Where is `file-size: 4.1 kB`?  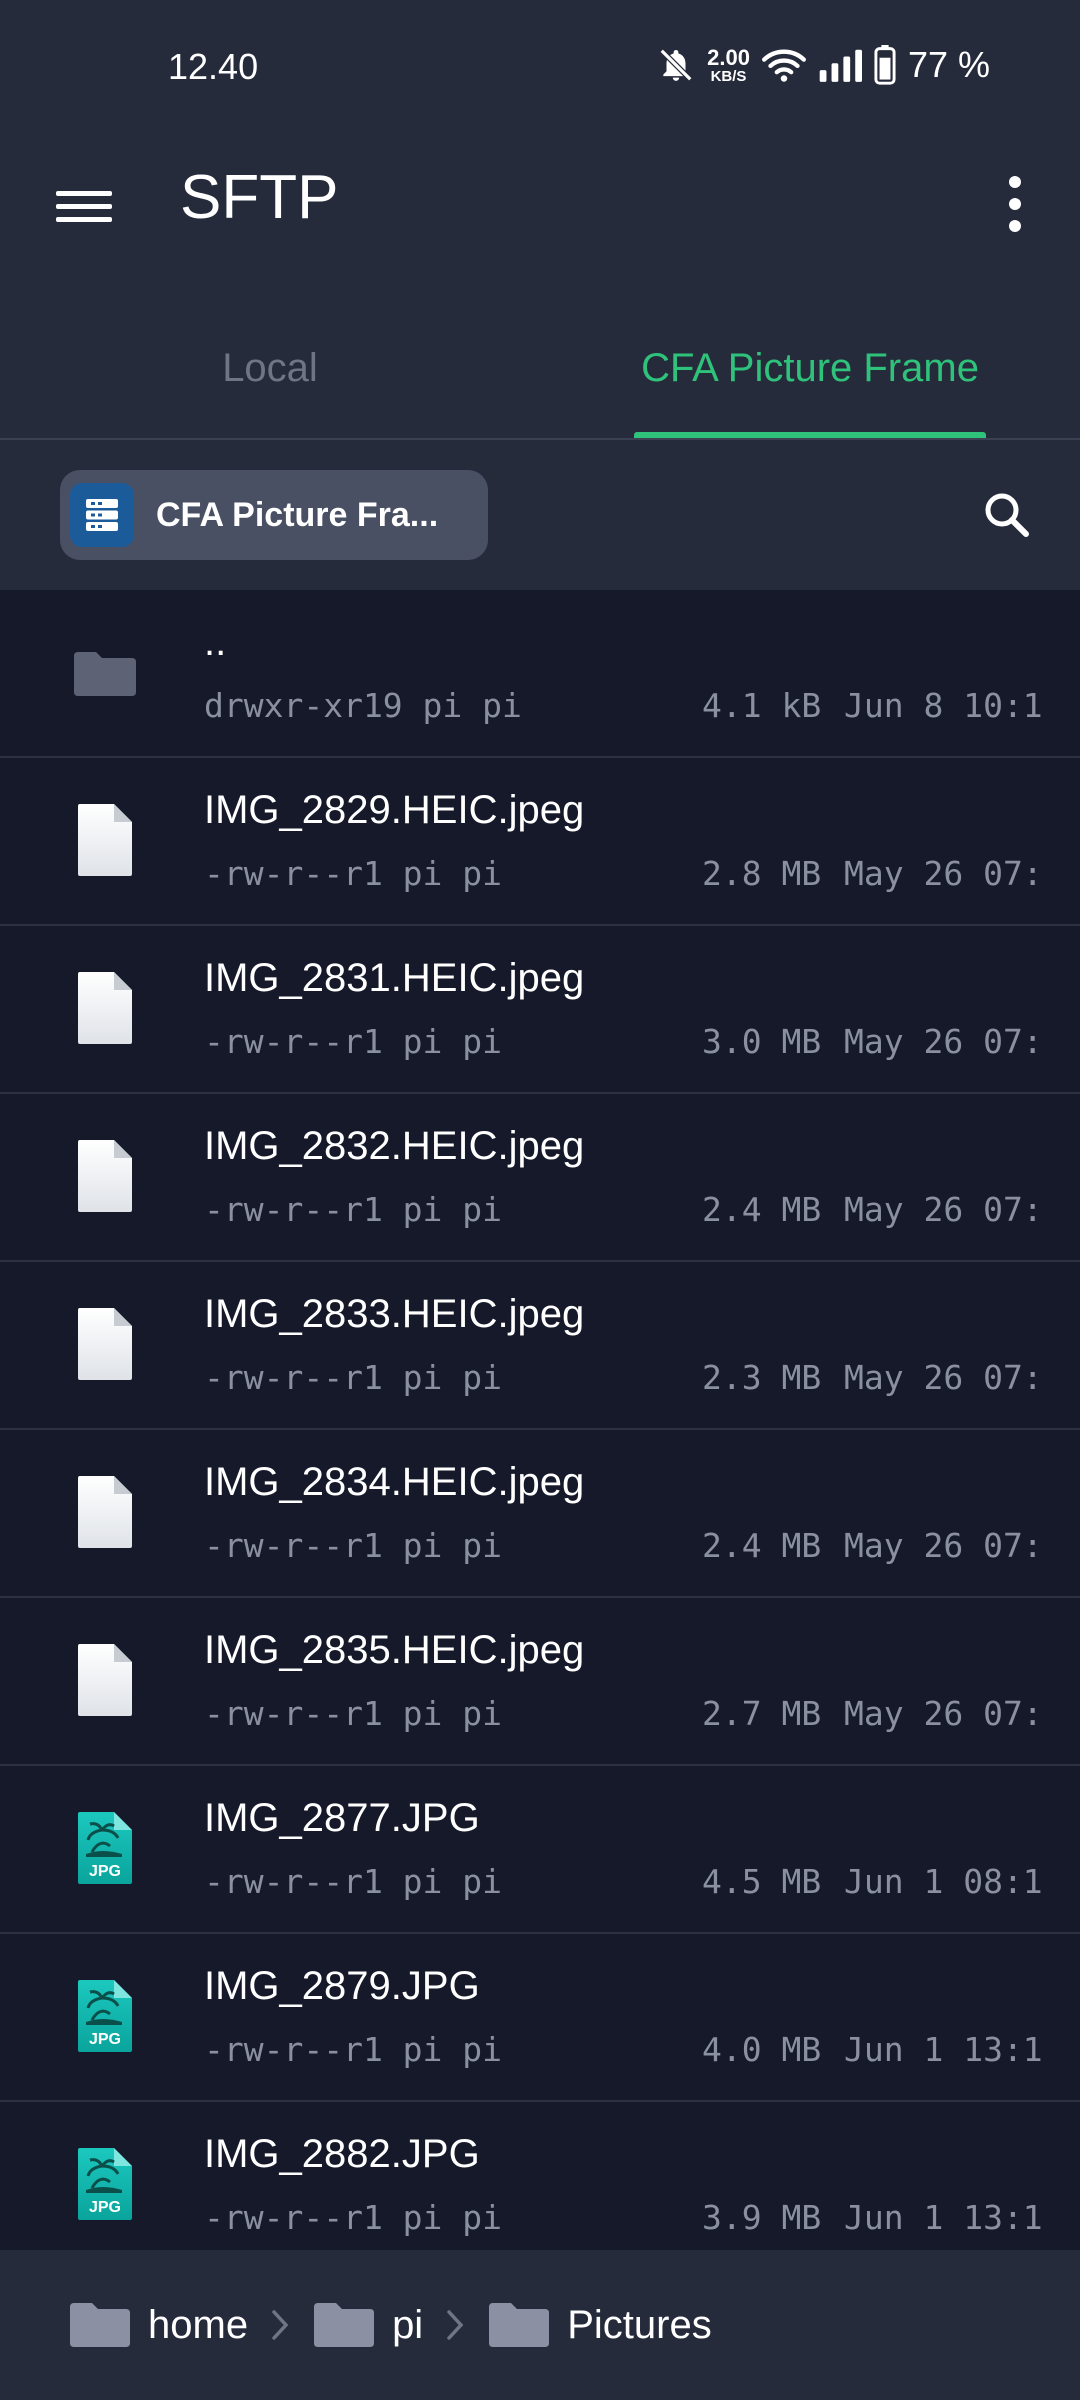 file-size: 4.1 kB is located at coordinates (762, 705).